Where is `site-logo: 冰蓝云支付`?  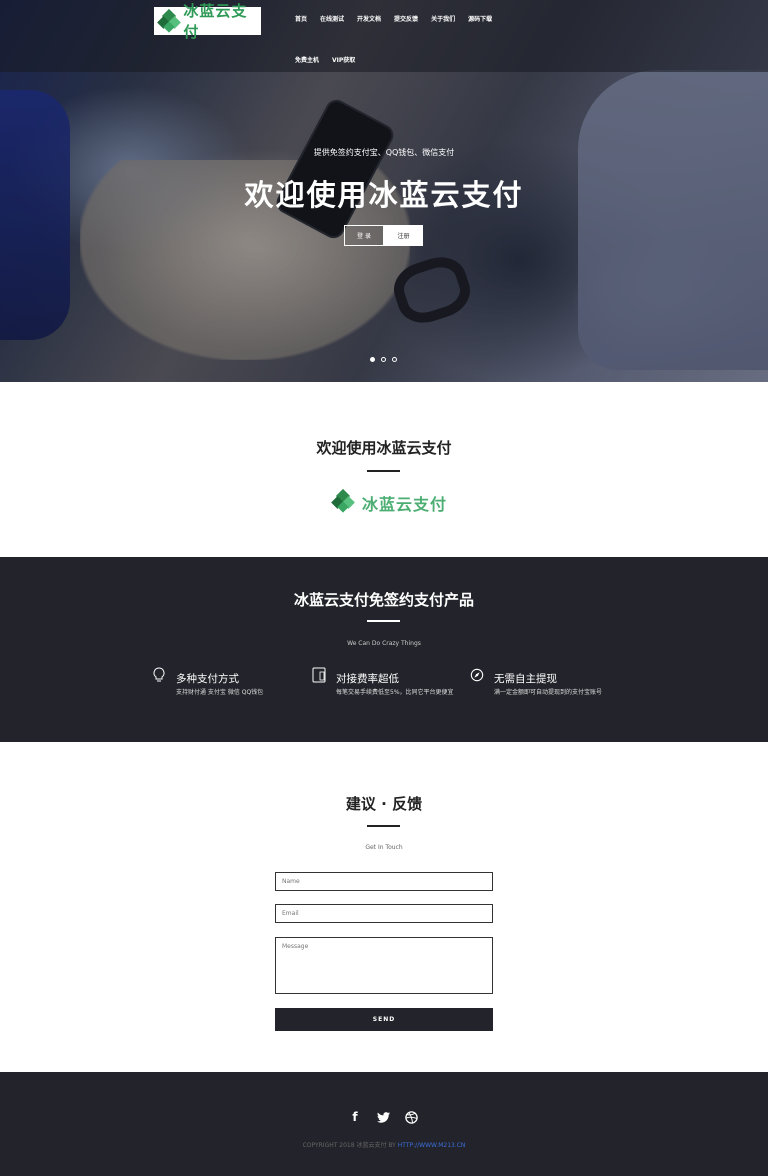 site-logo: 冰蓝云支付 is located at coordinates (207, 21).